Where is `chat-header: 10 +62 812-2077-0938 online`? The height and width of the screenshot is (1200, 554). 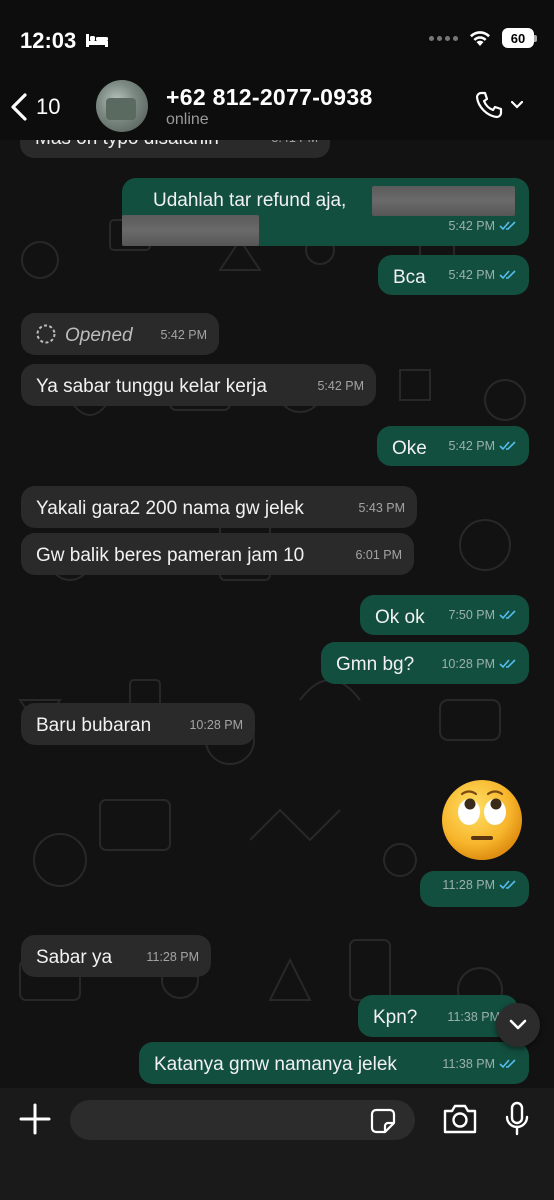
chat-header: 10 +62 812-2077-0938 online is located at coordinates (277, 110).